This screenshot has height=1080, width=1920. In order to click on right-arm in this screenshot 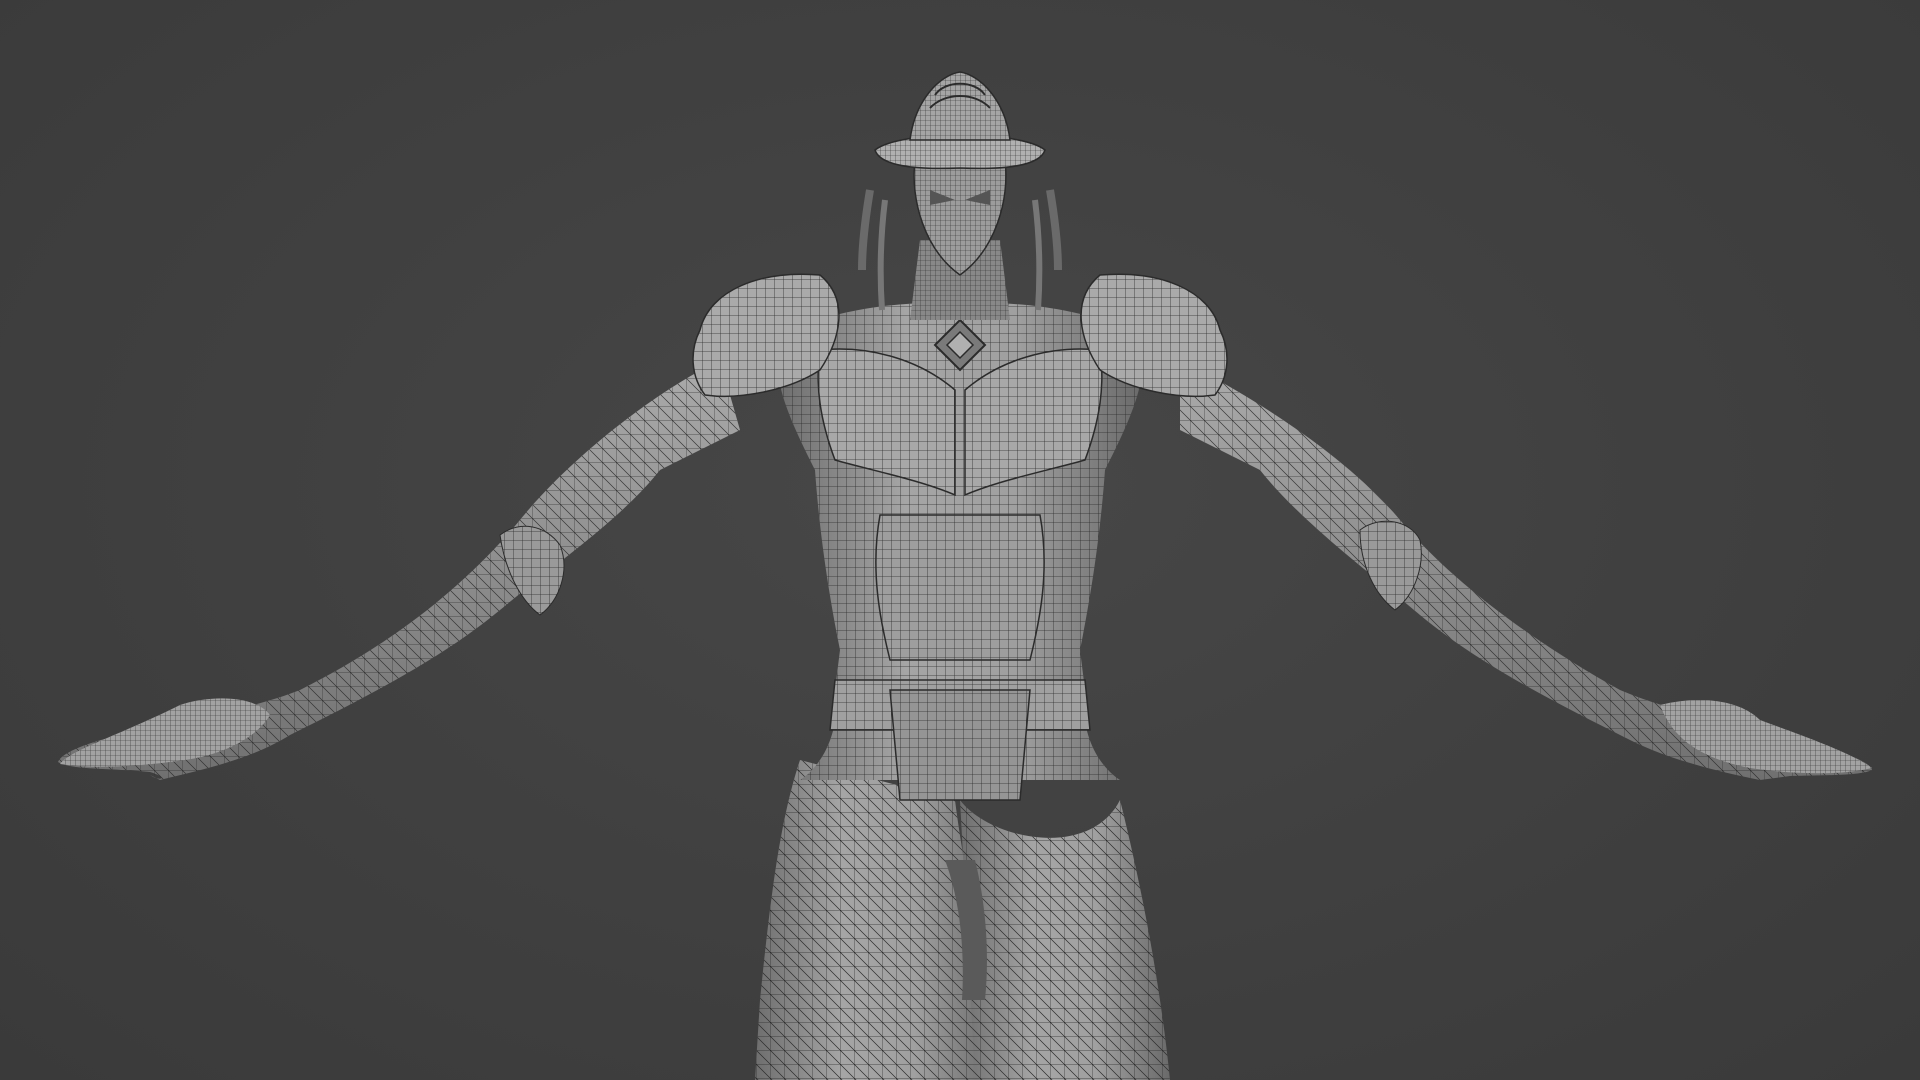, I will do `click(1526, 570)`.